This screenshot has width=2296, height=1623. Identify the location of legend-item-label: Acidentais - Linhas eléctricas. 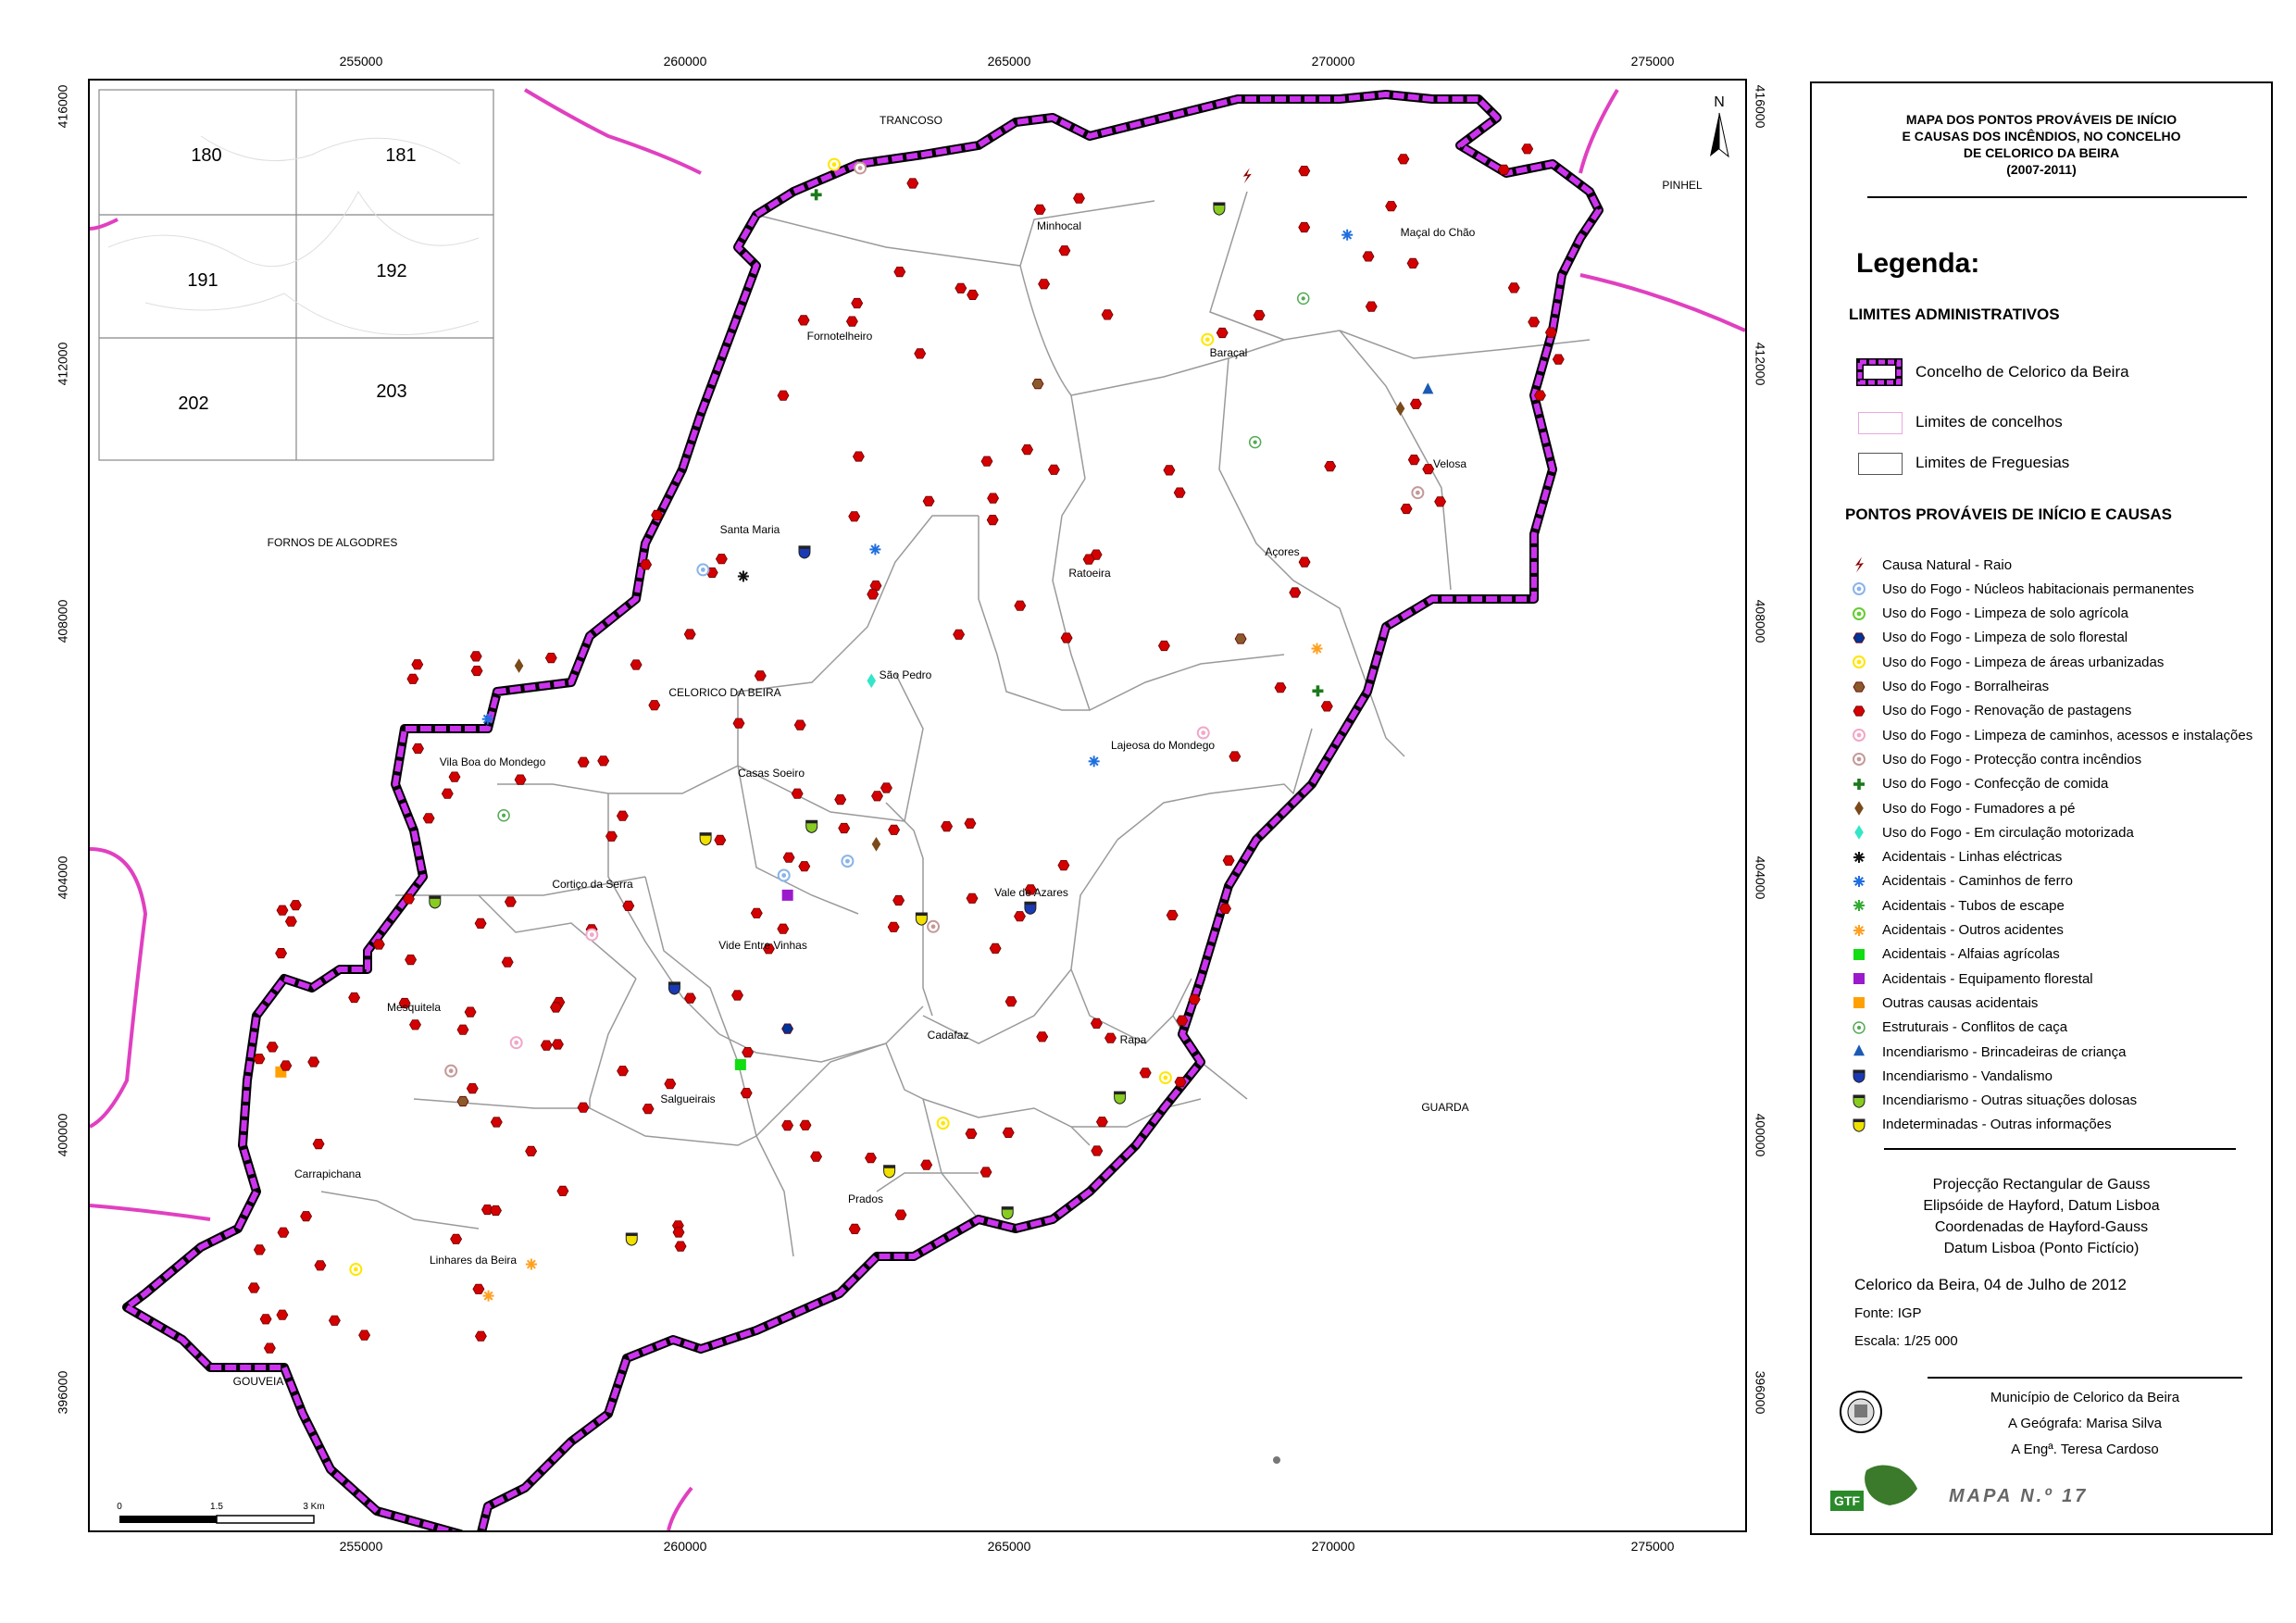
(1972, 857).